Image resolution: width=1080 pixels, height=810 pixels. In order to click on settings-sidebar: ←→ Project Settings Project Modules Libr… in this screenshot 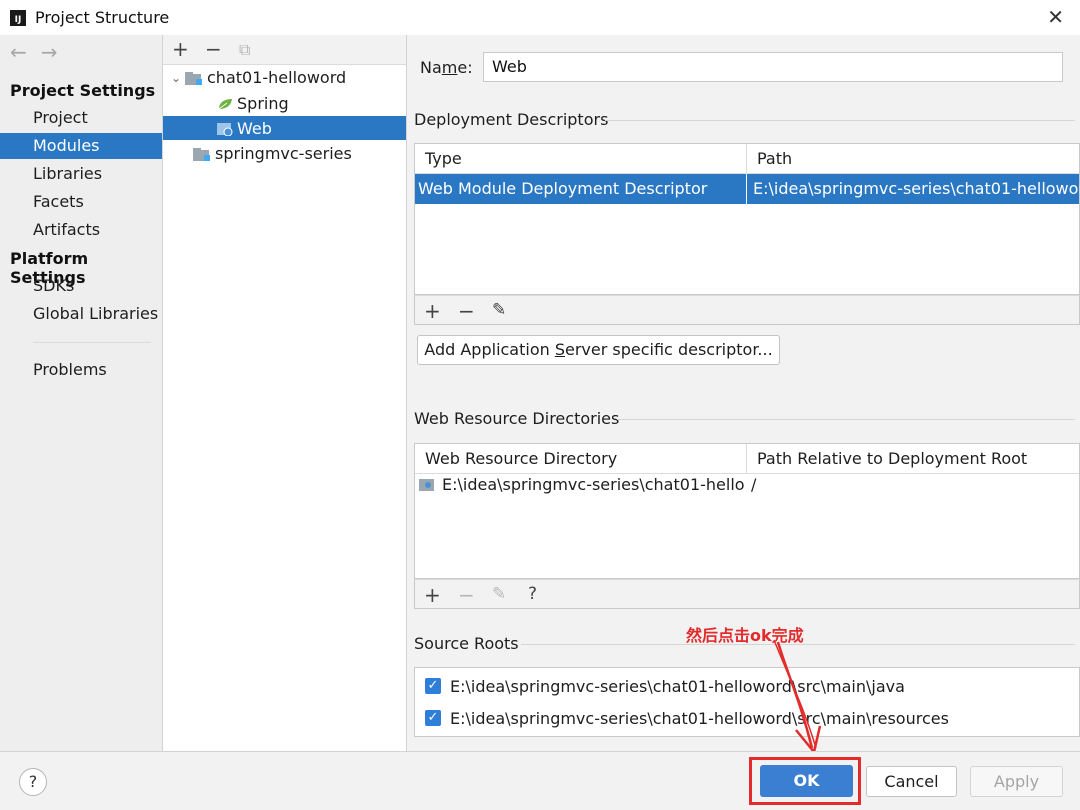, I will do `click(81, 393)`.